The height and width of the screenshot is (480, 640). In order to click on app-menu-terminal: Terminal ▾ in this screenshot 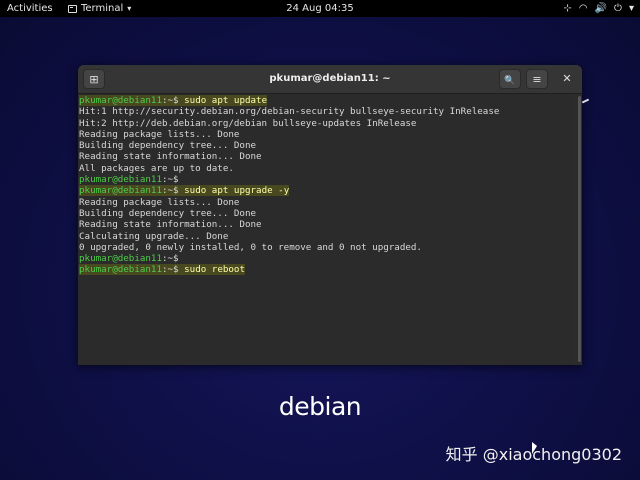, I will do `click(99, 8)`.